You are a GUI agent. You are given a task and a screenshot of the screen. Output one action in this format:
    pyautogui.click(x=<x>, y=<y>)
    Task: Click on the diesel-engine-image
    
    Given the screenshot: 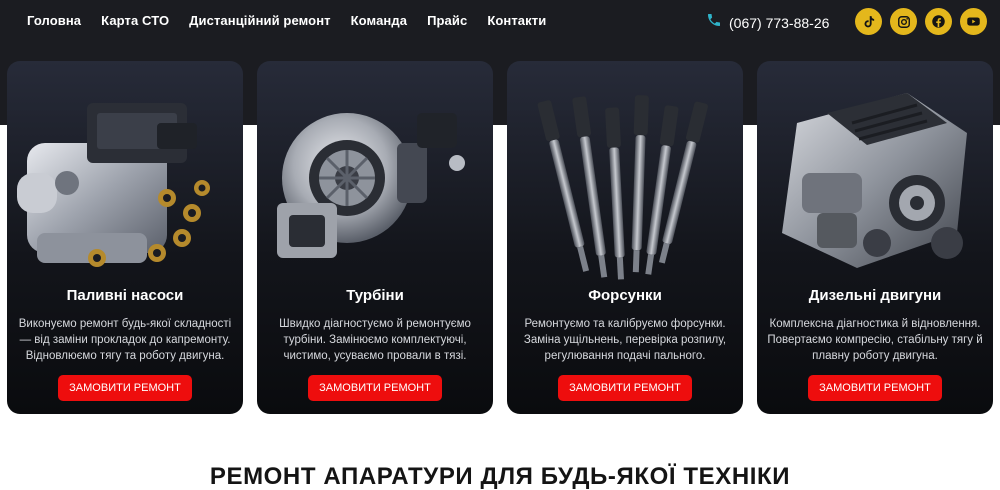 What is the action you would take?
    pyautogui.click(x=875, y=183)
    